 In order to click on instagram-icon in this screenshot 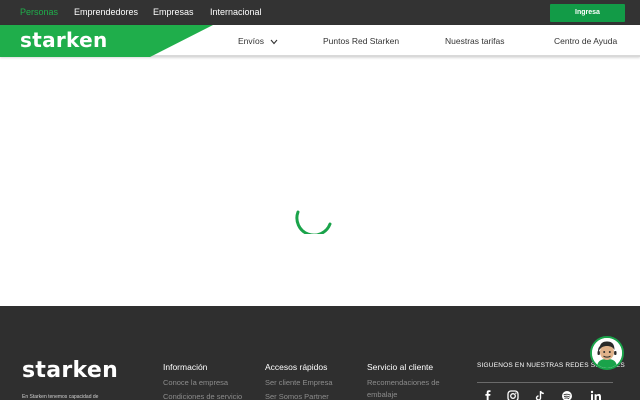, I will do `click(513, 395)`.